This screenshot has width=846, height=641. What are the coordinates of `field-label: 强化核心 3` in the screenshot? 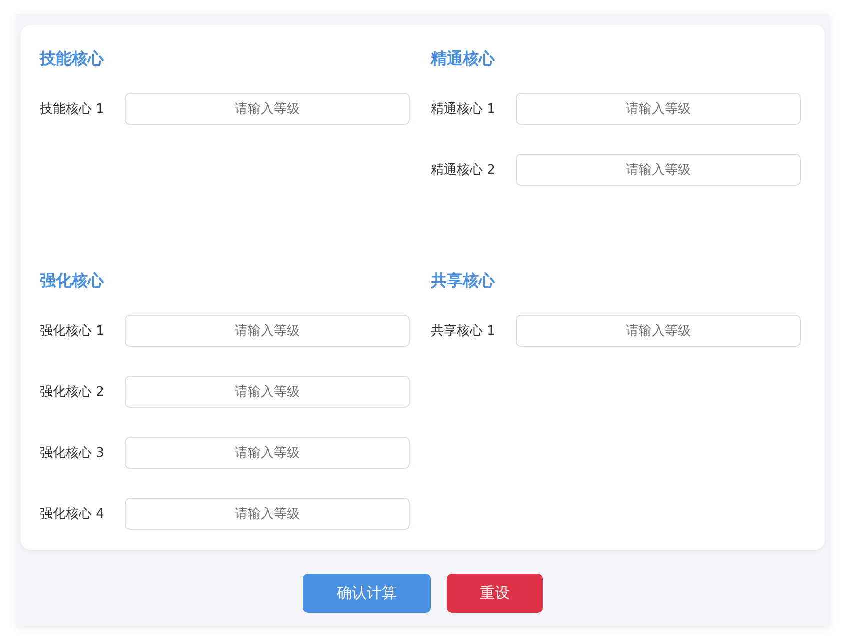 It's located at (73, 453).